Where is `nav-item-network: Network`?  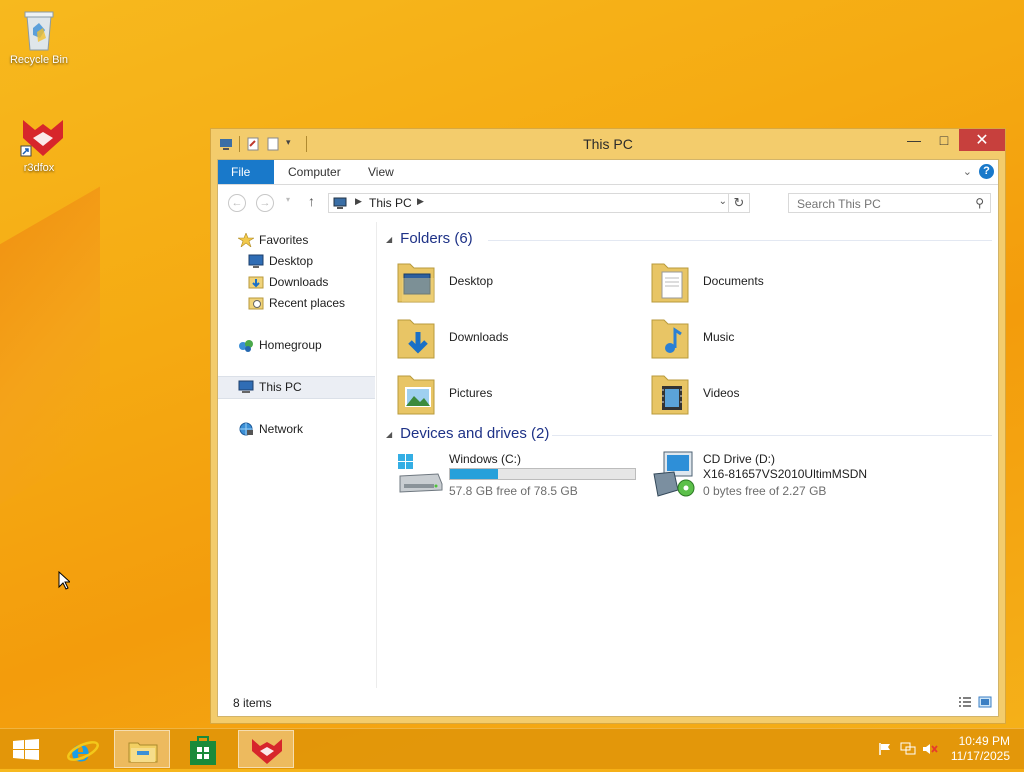 nav-item-network: Network is located at coordinates (296, 429).